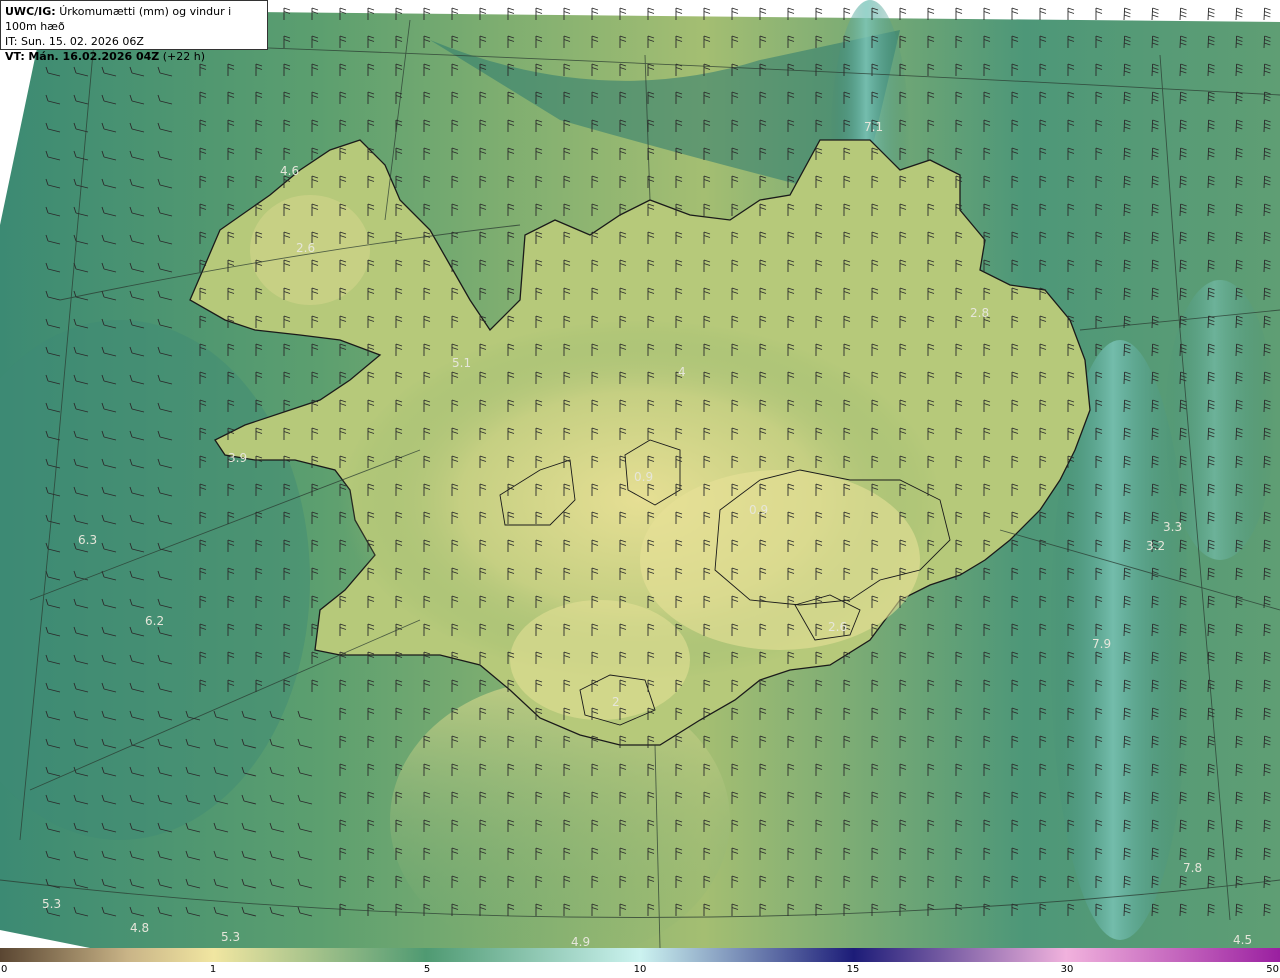 This screenshot has width=1280, height=978. Describe the element at coordinates (1067, 969) in the screenshot. I see `colorbar-tick: 30` at that location.